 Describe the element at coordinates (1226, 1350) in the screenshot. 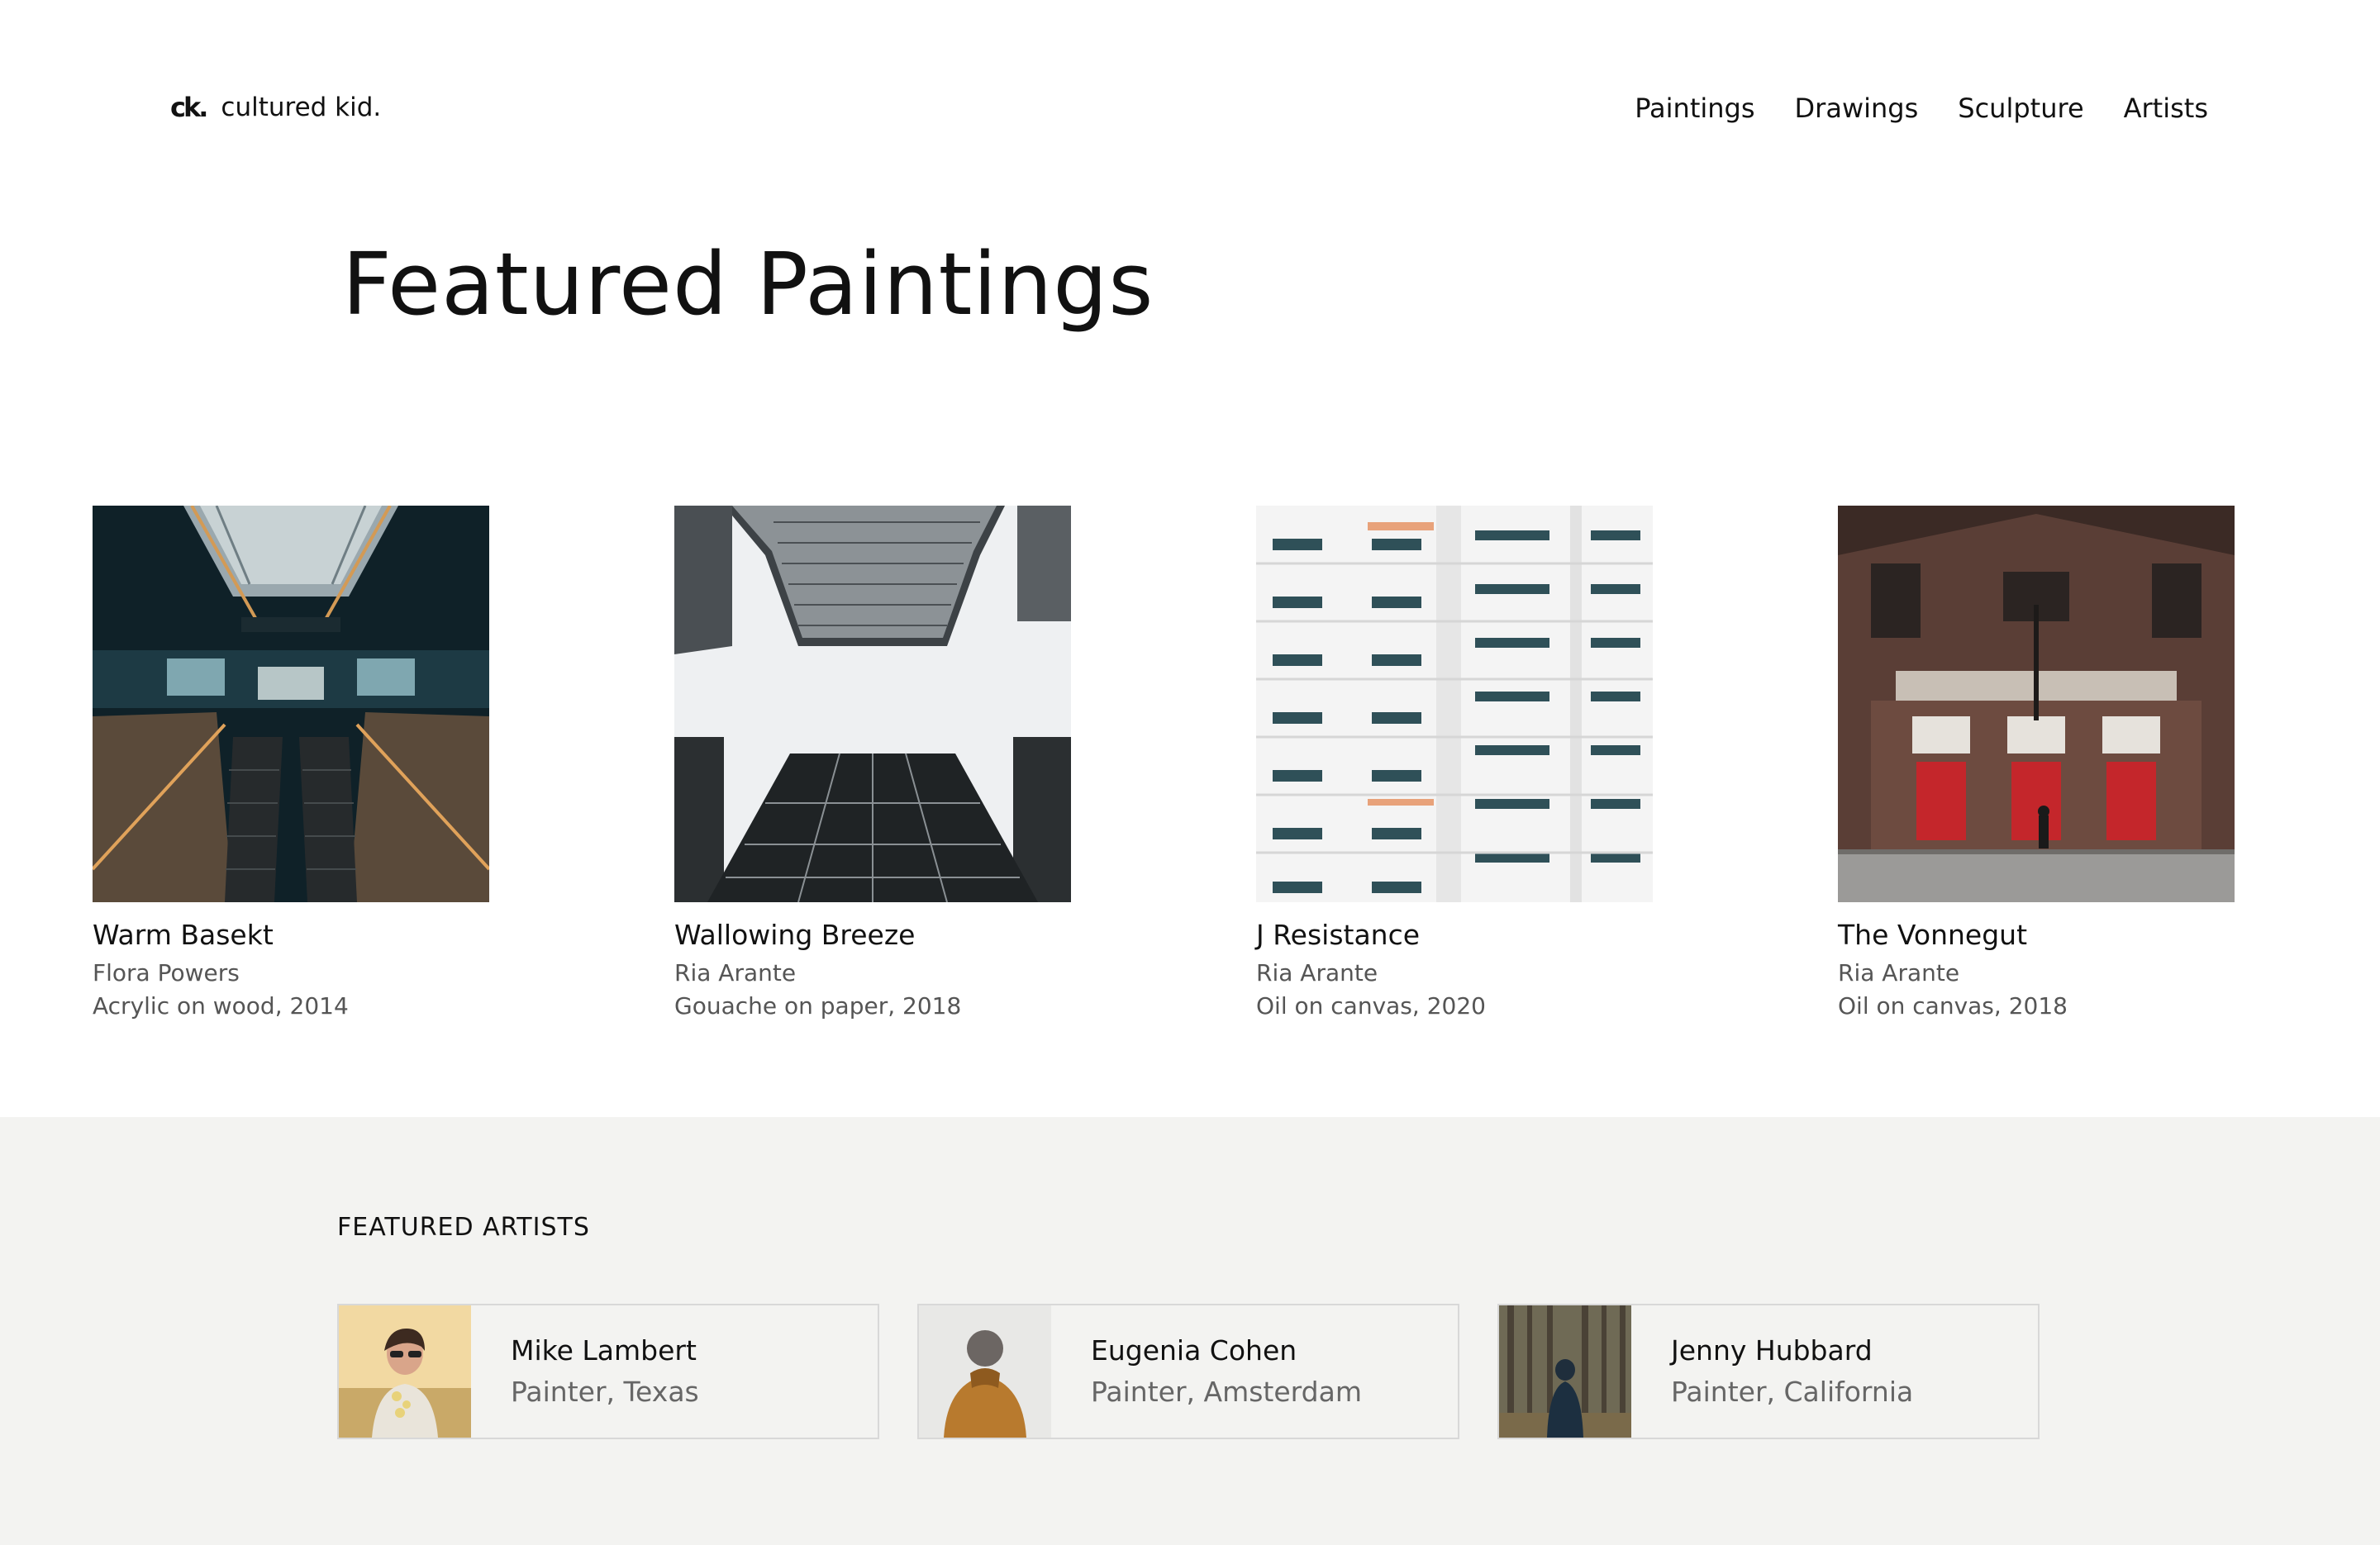

I see `artist-name: Eugenia Cohen` at that location.